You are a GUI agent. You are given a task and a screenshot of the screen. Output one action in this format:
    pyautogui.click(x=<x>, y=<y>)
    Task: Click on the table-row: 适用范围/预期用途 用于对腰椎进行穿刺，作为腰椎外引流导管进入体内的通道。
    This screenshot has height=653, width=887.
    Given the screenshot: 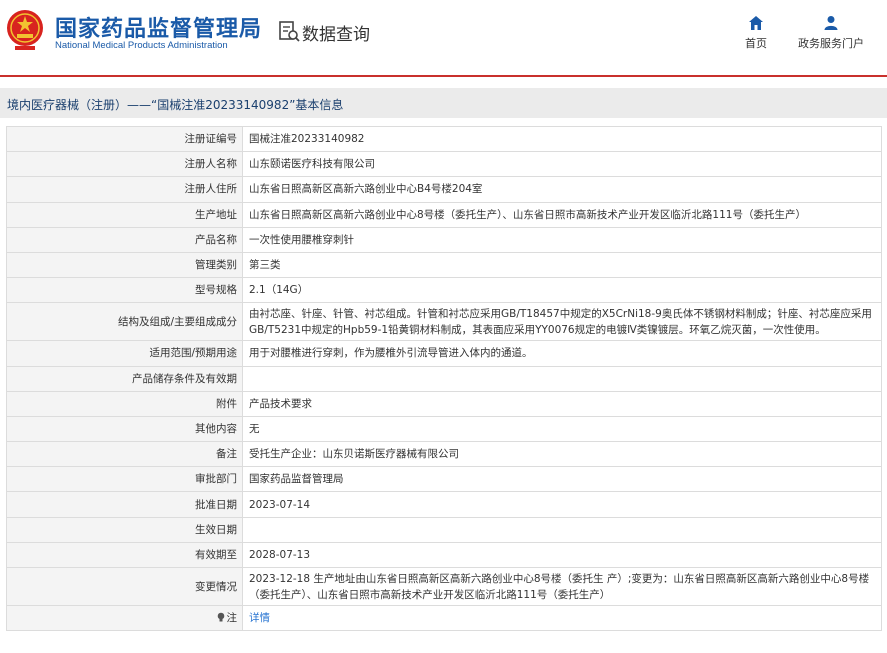 What is the action you would take?
    pyautogui.click(x=444, y=353)
    